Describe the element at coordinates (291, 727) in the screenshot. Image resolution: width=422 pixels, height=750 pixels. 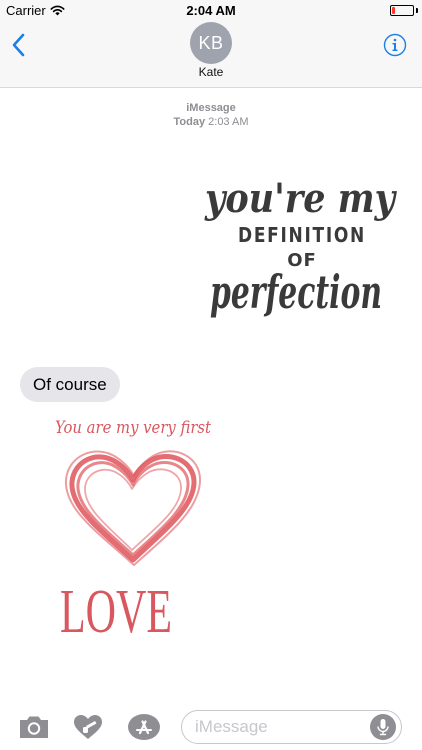
I see `message-input` at that location.